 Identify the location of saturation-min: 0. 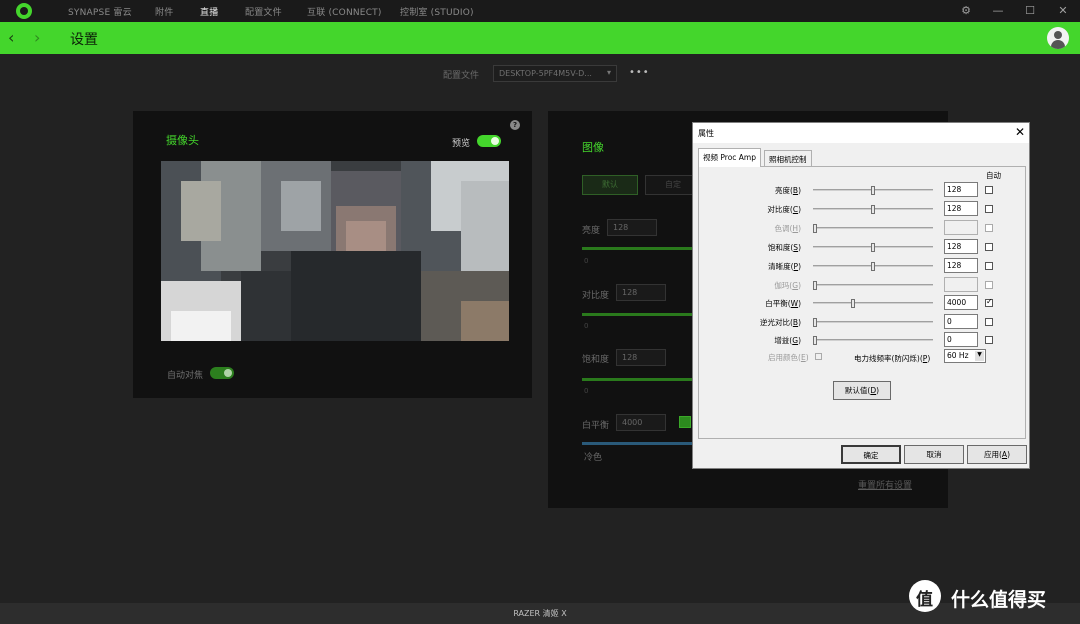
(586, 391).